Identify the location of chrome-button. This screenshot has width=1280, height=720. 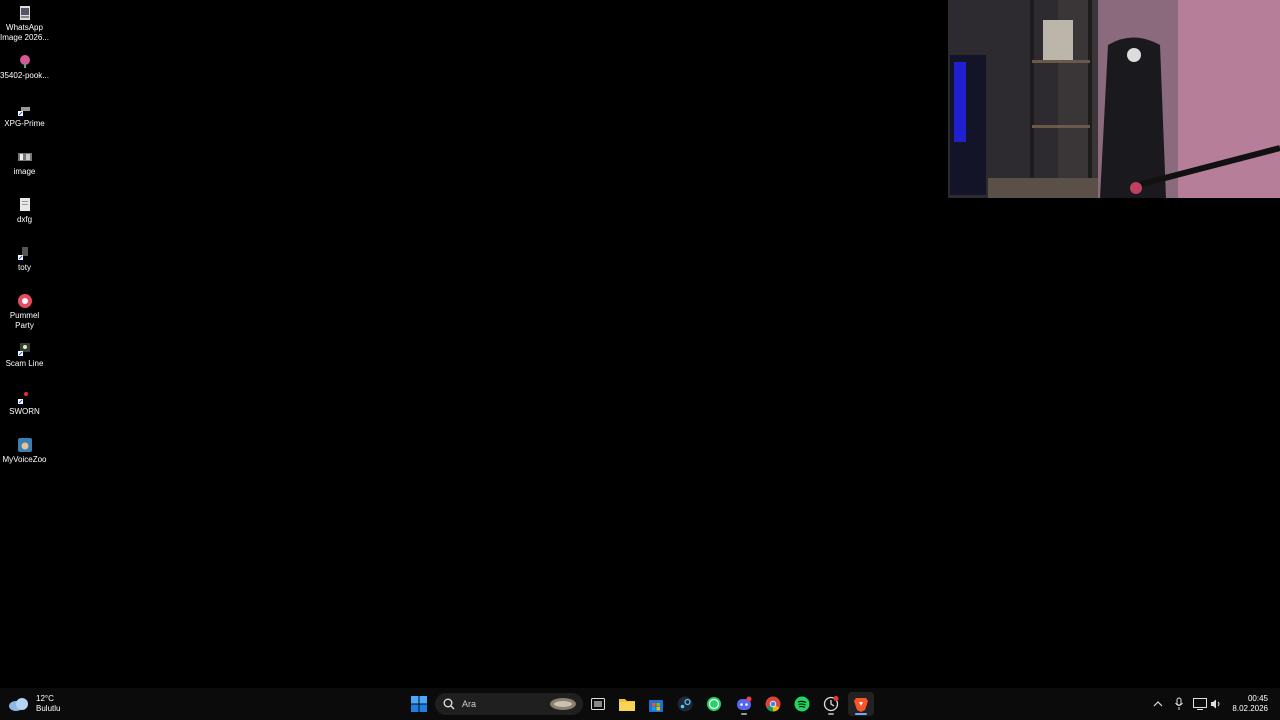
(773, 704).